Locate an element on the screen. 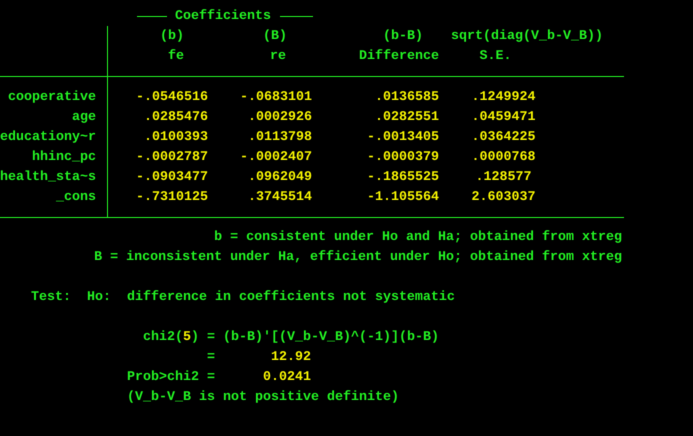 This screenshot has width=693, height=436. table-cell: .0285476 is located at coordinates (176, 117).